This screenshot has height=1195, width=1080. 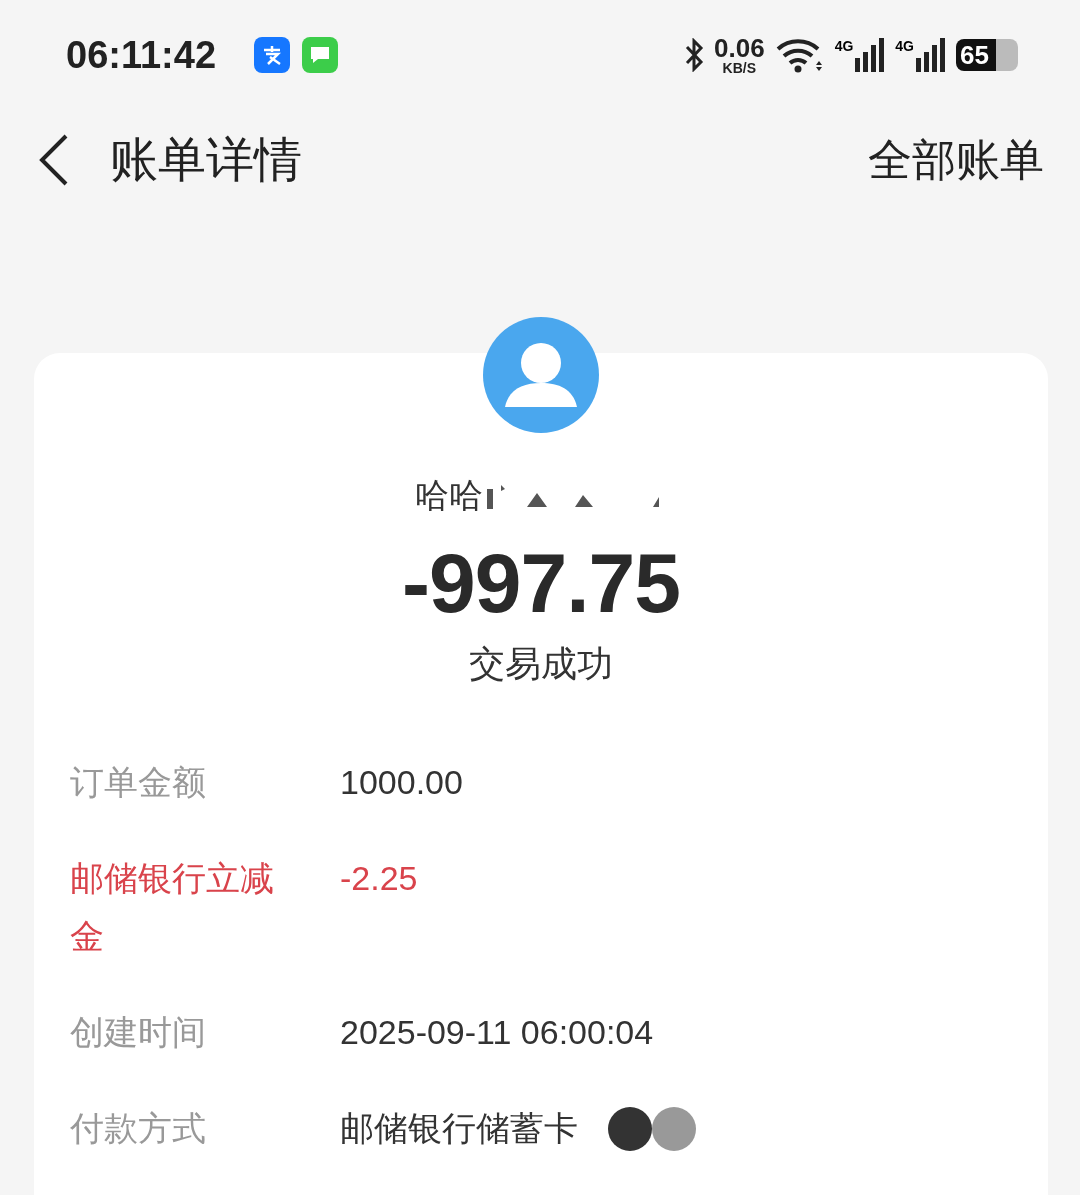 I want to click on wifi-icon, so click(x=799, y=55).